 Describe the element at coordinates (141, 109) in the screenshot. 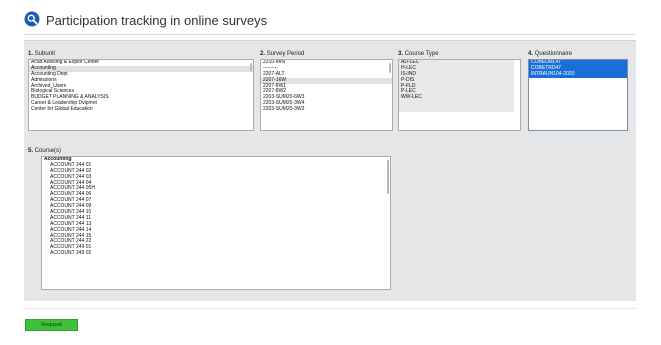

I see `subunit-option: Center for Global Education` at that location.